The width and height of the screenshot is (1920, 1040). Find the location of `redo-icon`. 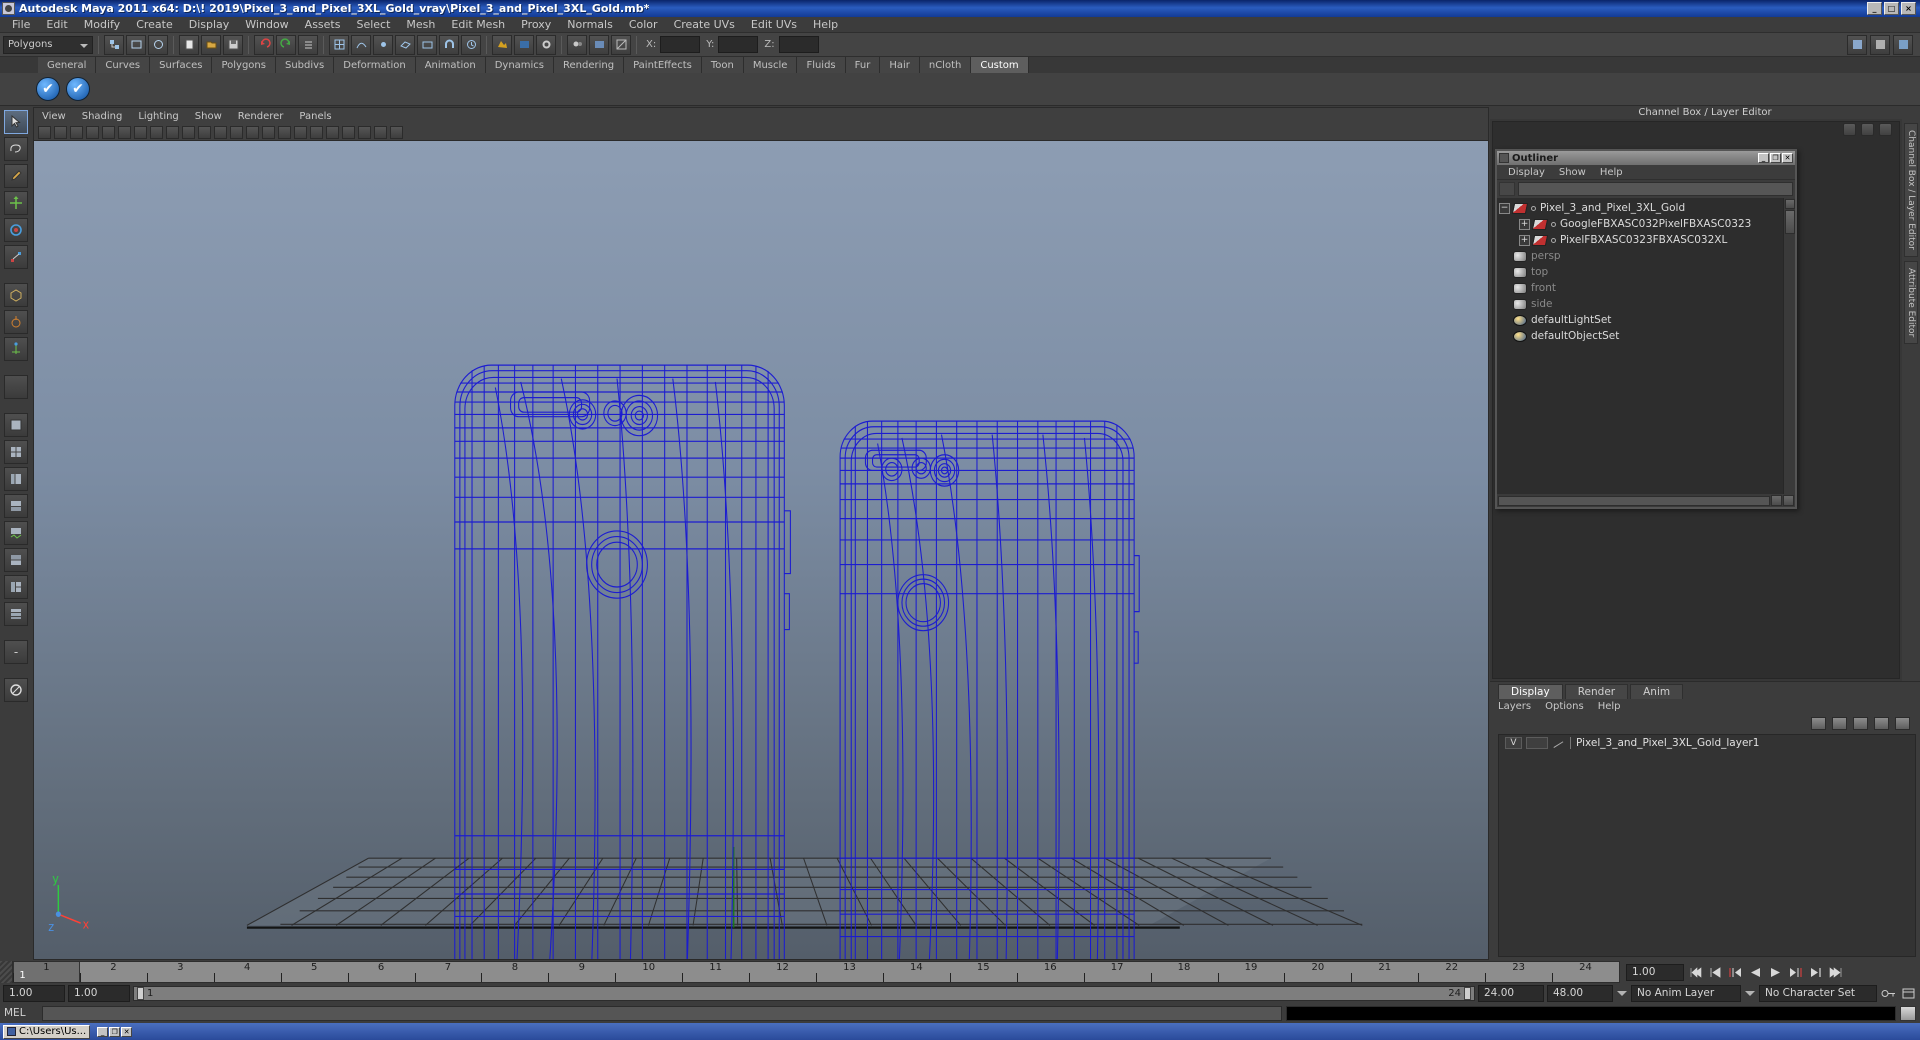

redo-icon is located at coordinates (286, 44).